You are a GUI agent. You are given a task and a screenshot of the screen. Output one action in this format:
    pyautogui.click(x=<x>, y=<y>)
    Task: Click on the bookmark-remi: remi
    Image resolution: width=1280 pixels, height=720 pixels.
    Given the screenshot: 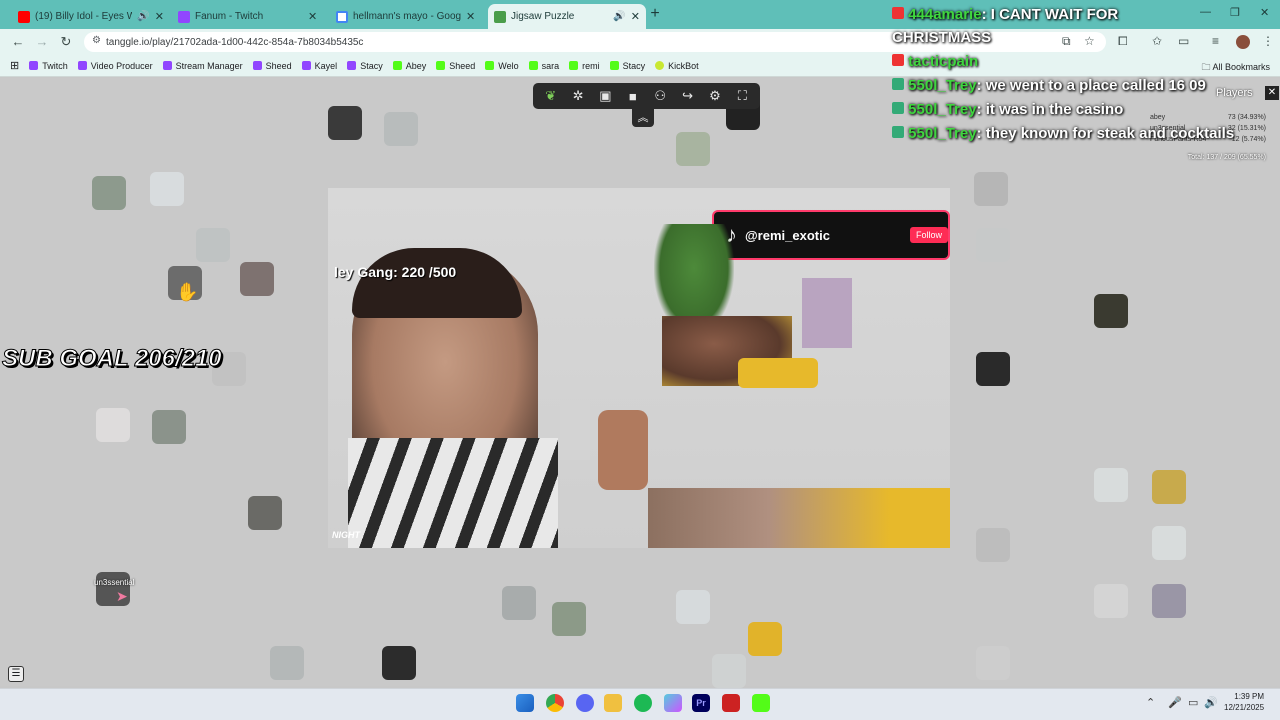 What is the action you would take?
    pyautogui.click(x=584, y=66)
    